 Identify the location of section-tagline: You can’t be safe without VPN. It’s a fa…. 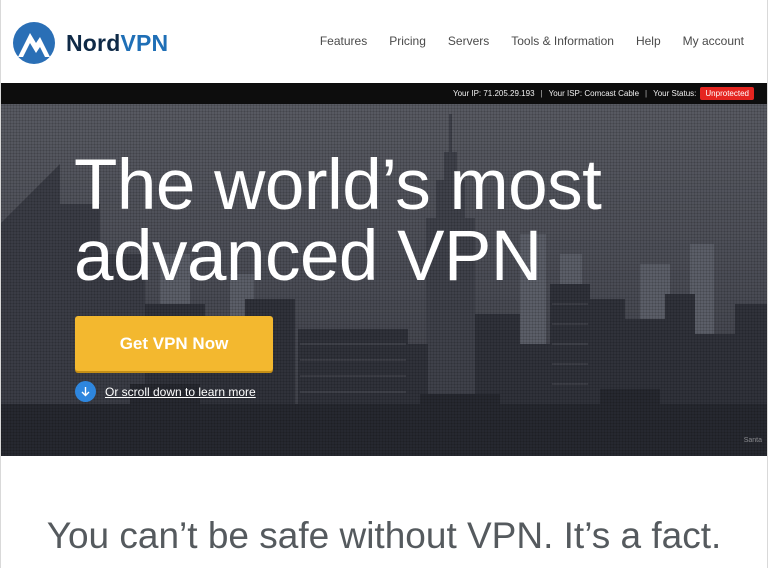
(384, 535).